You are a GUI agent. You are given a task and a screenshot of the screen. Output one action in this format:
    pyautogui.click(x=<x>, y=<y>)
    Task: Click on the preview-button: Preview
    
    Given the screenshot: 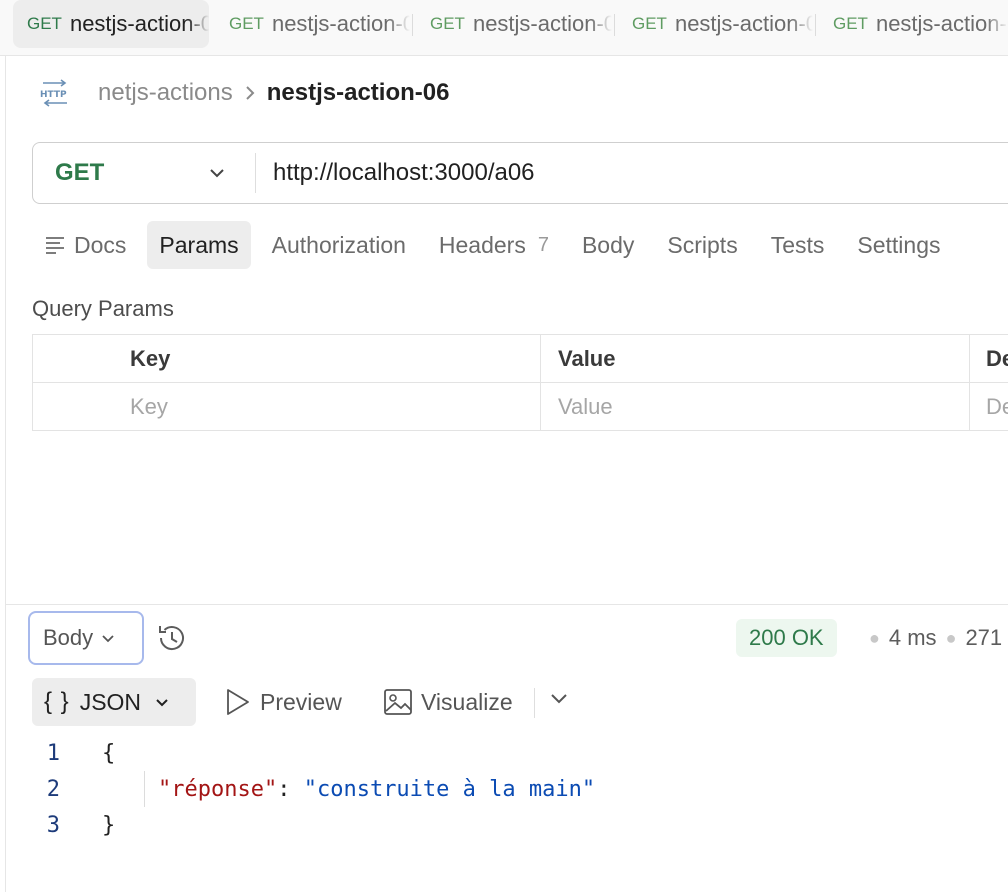 What is the action you would take?
    pyautogui.click(x=283, y=702)
    